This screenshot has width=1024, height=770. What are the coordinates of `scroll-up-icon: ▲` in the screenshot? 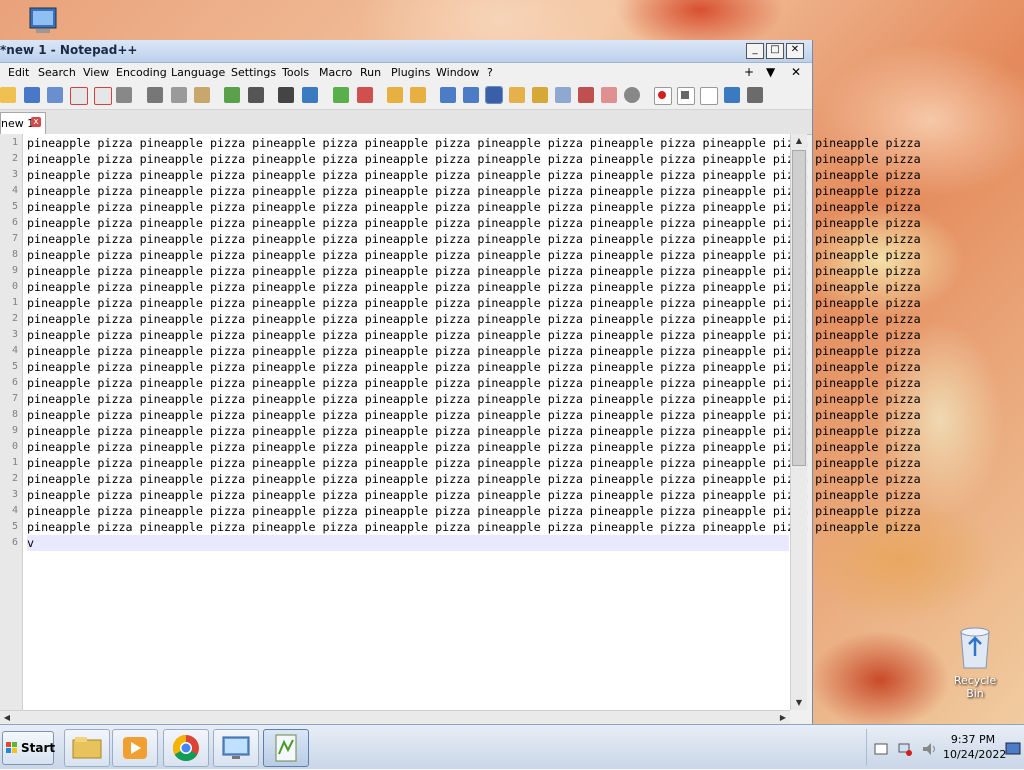 It's located at (799, 141).